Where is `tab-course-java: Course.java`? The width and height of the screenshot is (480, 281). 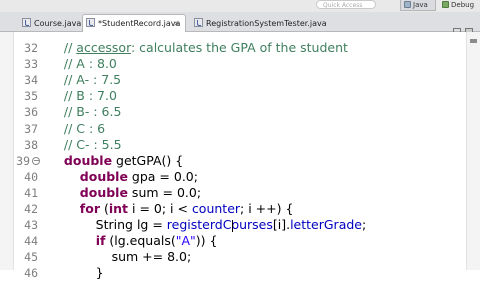 tab-course-java: Course.java is located at coordinates (51, 24).